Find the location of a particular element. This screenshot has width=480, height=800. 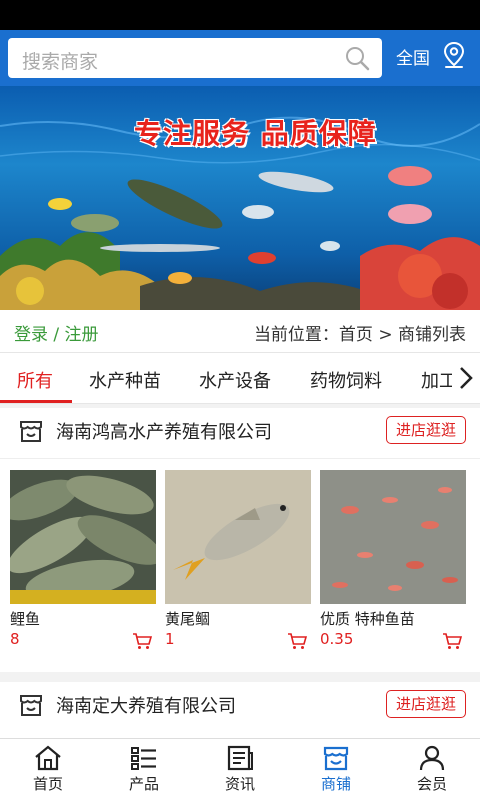

product-card: 优质 特种鱼苗 0.35 is located at coordinates (393, 565).